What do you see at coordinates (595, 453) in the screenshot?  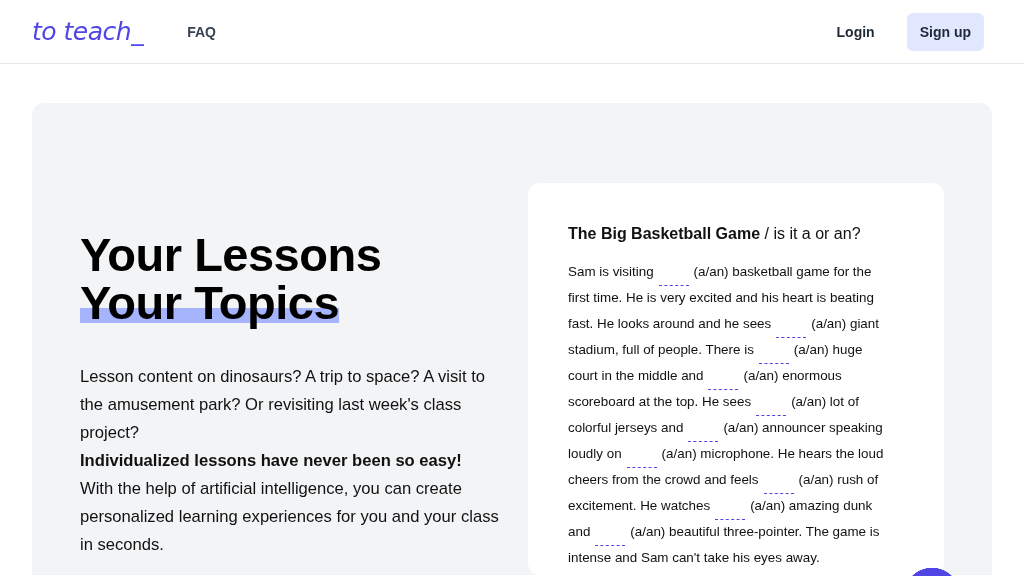 I see `story-text: loudly on` at bounding box center [595, 453].